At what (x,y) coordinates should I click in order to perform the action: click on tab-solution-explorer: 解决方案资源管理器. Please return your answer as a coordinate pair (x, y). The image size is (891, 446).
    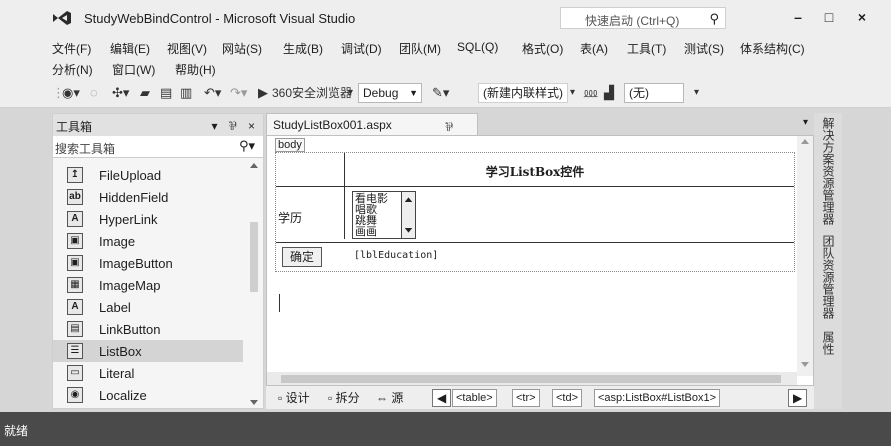
    Looking at the image, I should click on (828, 171).